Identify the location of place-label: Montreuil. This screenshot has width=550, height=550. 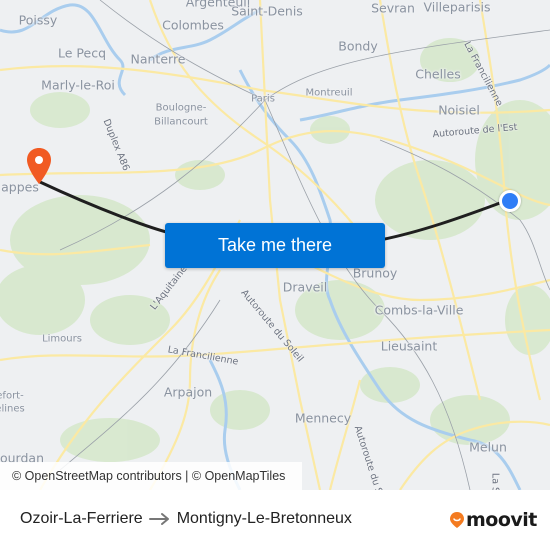
(329, 93).